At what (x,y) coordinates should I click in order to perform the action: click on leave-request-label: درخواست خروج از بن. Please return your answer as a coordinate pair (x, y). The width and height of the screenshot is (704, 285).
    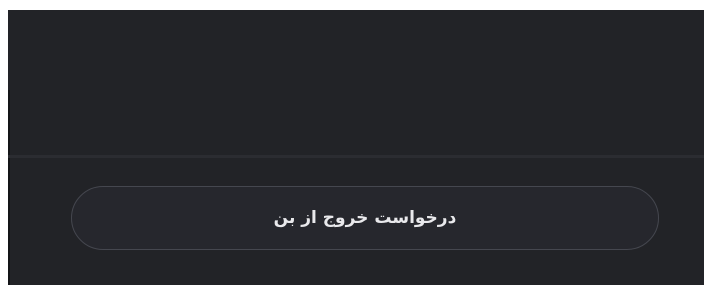
    Looking at the image, I should click on (365, 218).